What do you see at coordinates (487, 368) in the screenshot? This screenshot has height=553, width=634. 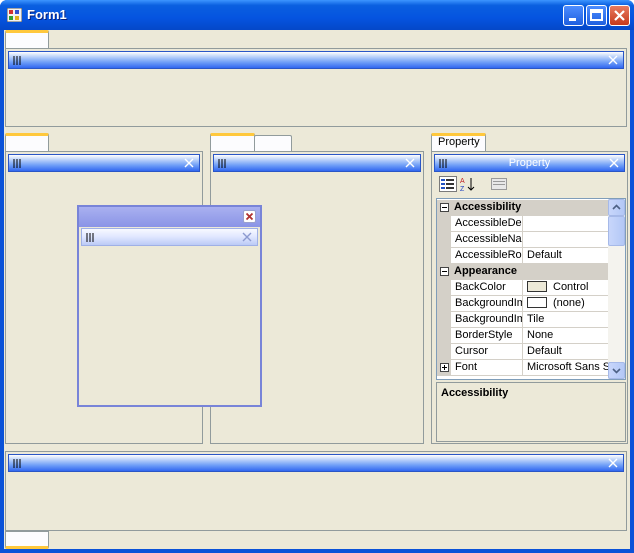 I see `property-name: Font` at bounding box center [487, 368].